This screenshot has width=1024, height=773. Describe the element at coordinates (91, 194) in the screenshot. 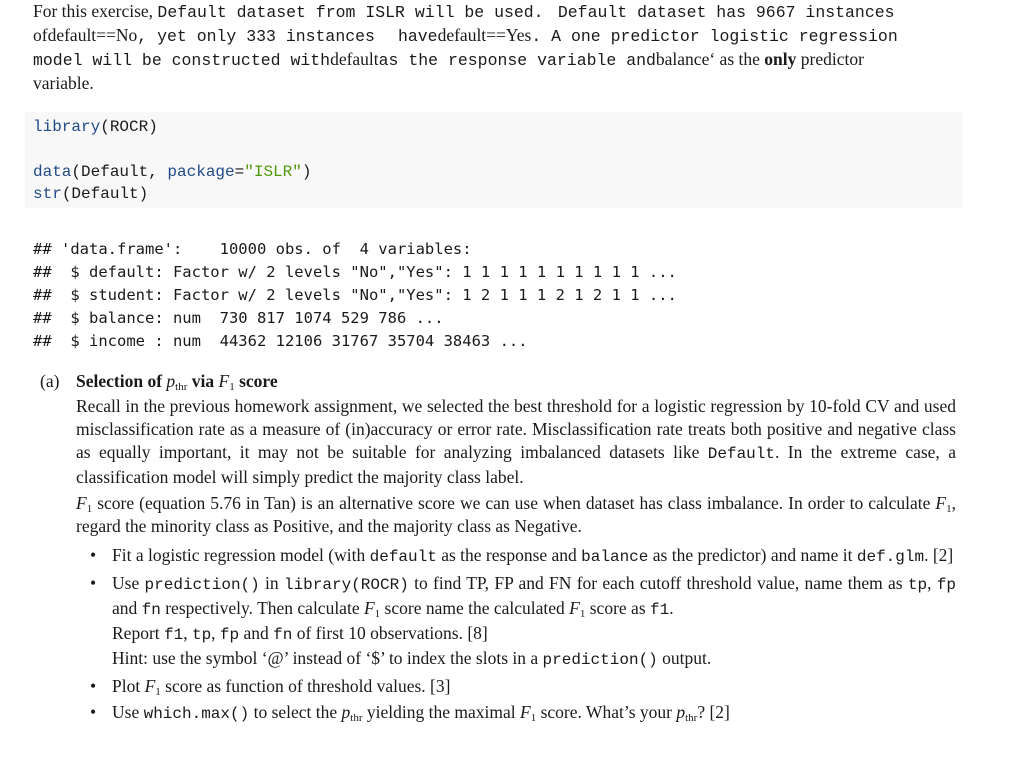

I see `code-line-str: str(Default)` at that location.